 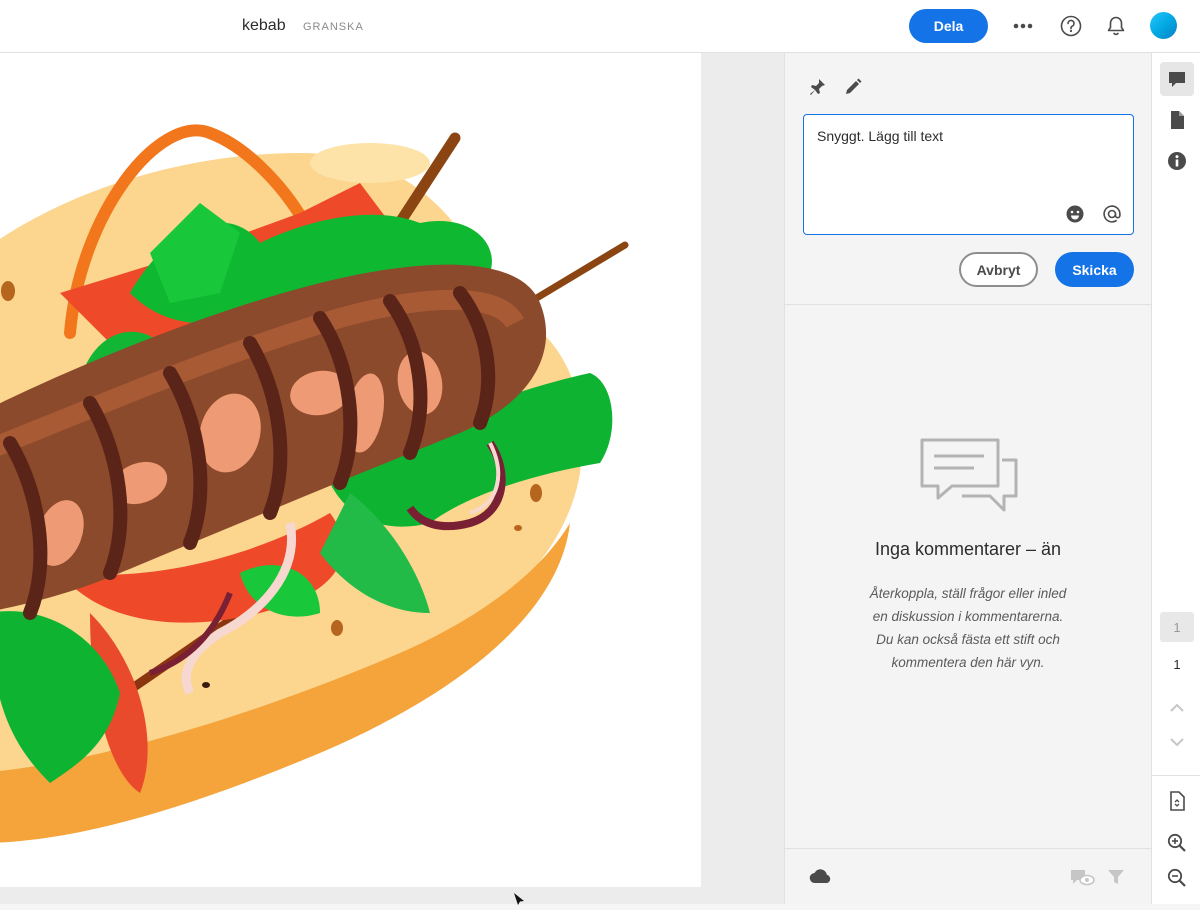 I want to click on right-rail: 1 1, so click(x=1175, y=478).